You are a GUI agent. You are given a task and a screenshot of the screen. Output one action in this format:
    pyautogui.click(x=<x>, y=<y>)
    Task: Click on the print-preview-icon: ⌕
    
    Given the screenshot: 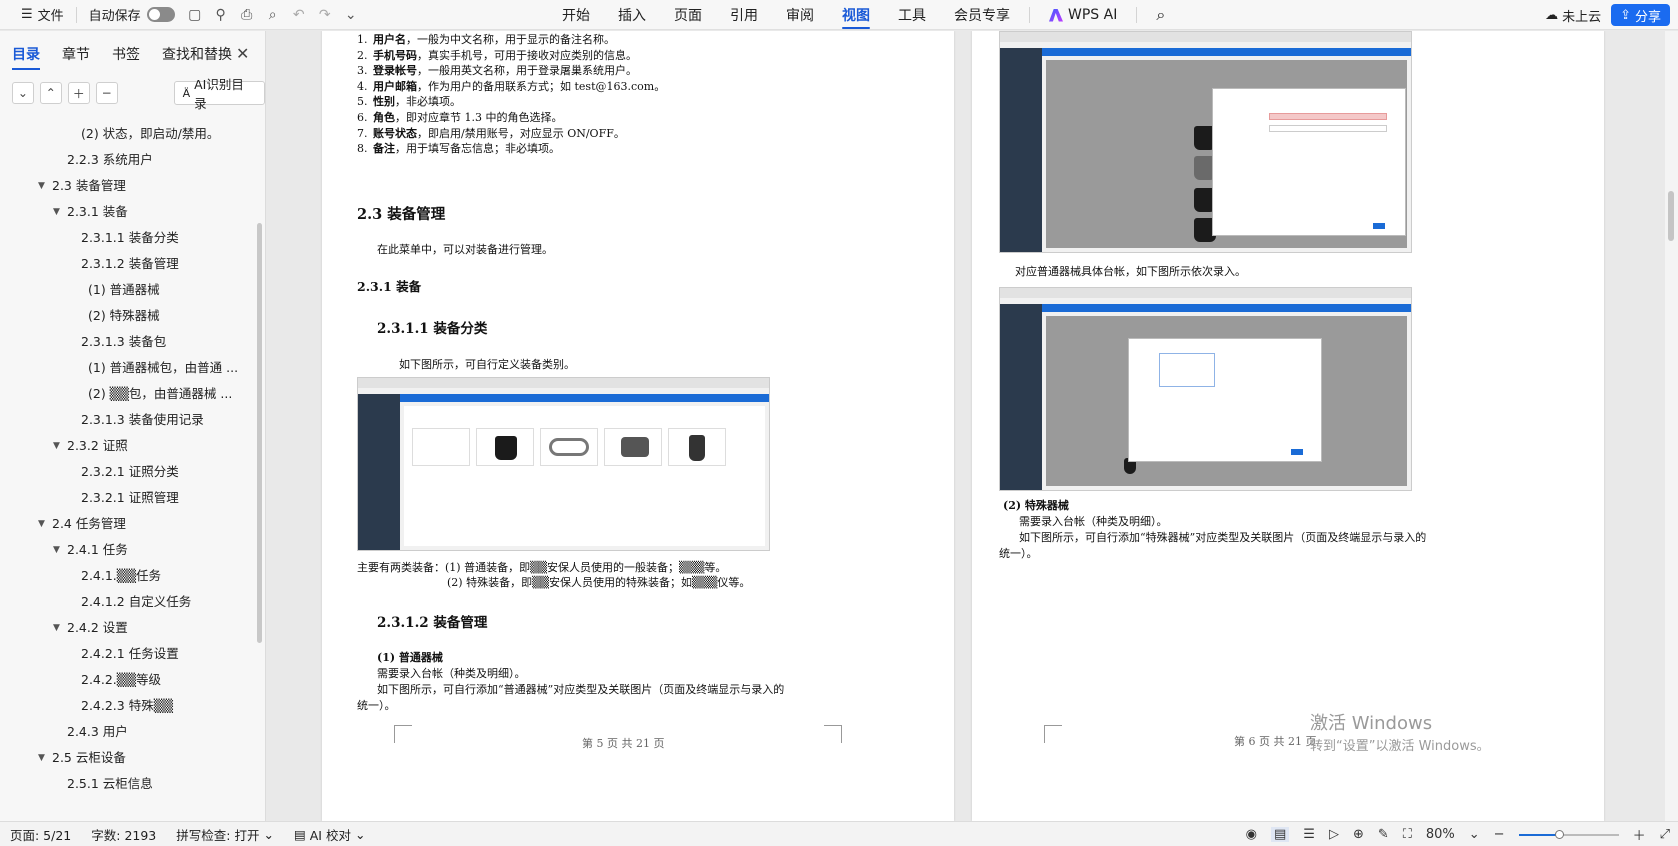 What is the action you would take?
    pyautogui.click(x=273, y=15)
    